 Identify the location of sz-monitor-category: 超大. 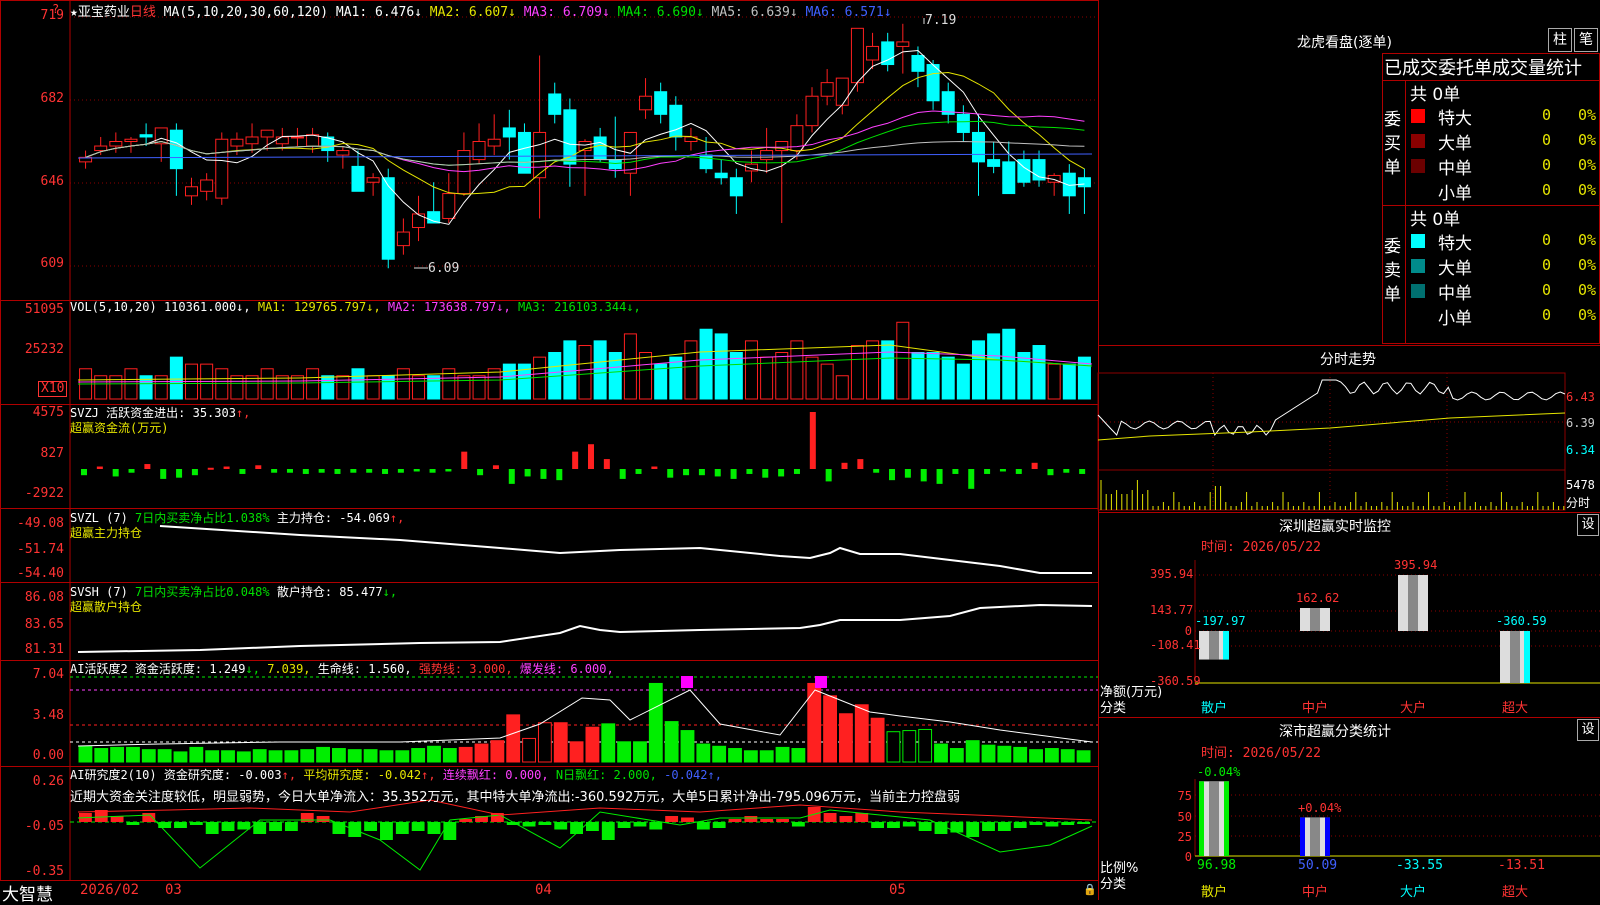
(1515, 708).